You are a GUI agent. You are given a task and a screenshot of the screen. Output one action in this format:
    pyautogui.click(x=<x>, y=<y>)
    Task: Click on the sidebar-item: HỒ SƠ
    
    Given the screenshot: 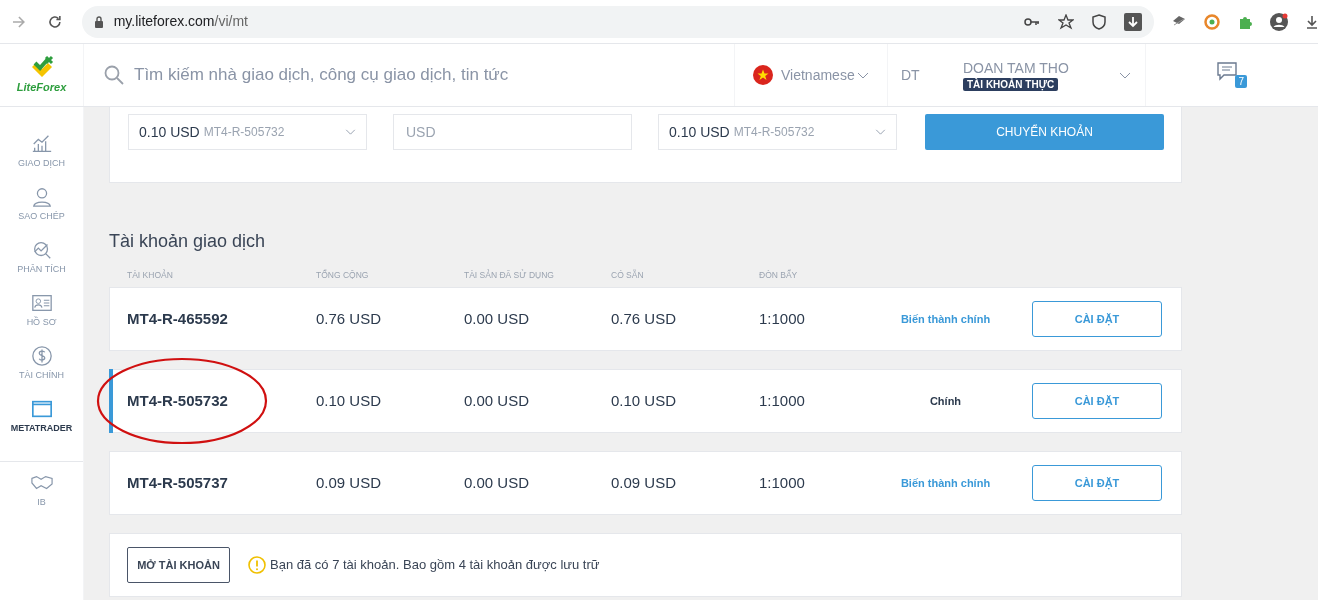 What is the action you would take?
    pyautogui.click(x=41, y=318)
    